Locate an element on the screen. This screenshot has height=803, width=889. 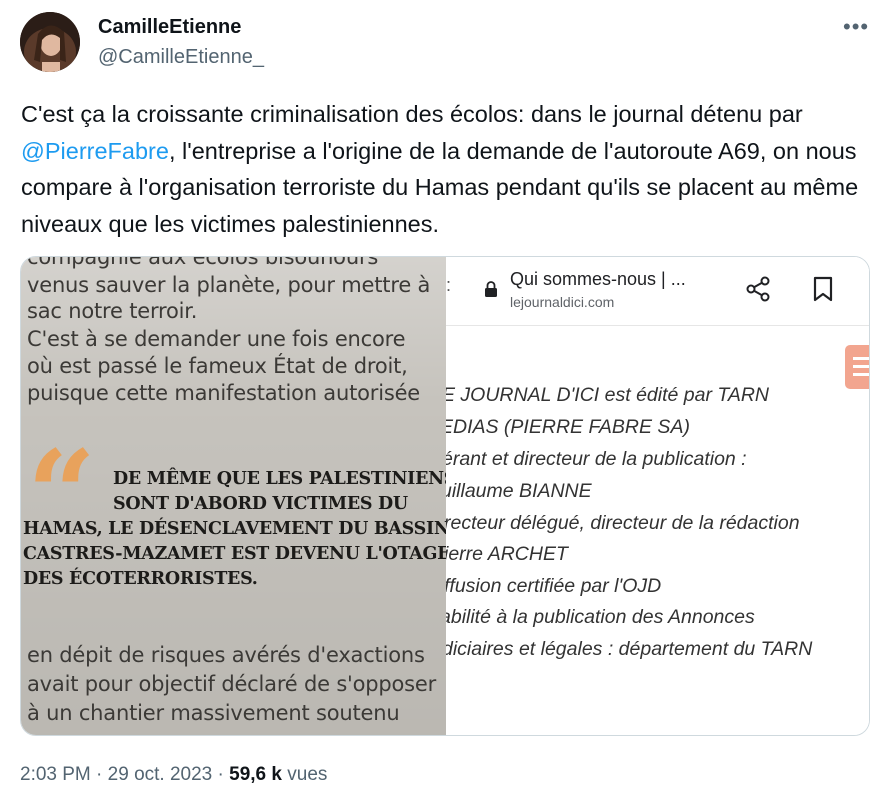
site-text-line: ffusion certifiée par l'OJD is located at coordinates (554, 586).